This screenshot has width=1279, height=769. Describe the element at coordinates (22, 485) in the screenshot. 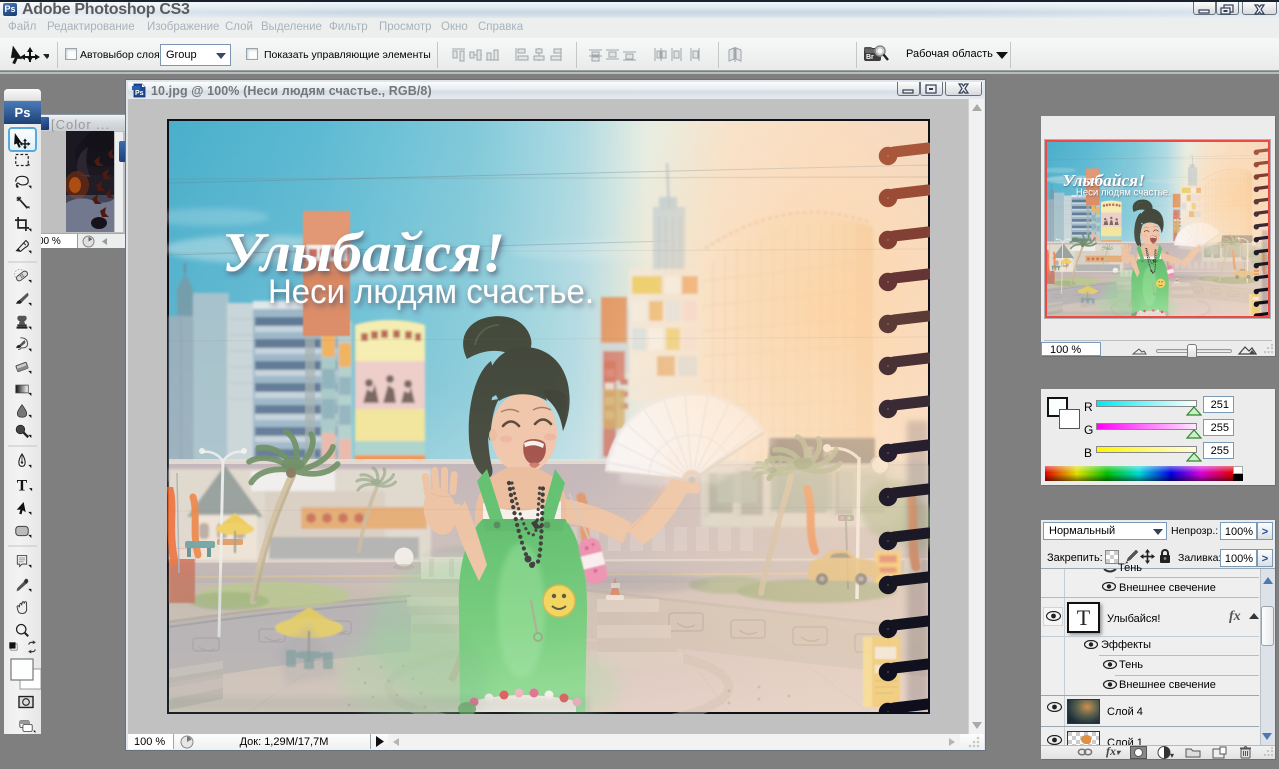

I see `svg-text: T` at that location.